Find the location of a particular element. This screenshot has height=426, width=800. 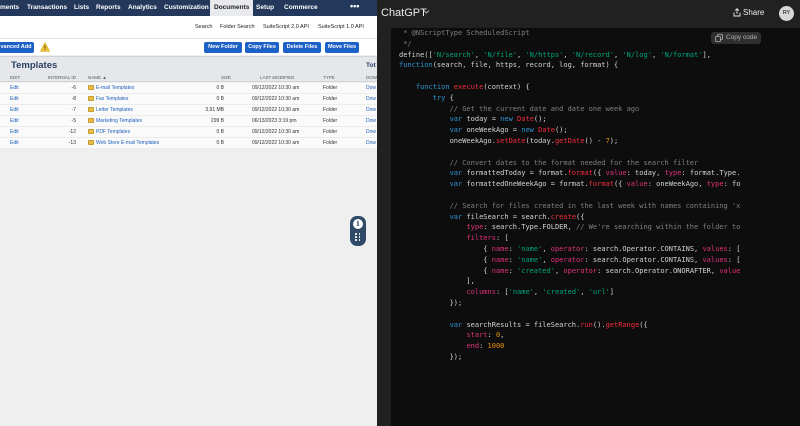

code-line: function execute(context) { is located at coordinates (569, 87).